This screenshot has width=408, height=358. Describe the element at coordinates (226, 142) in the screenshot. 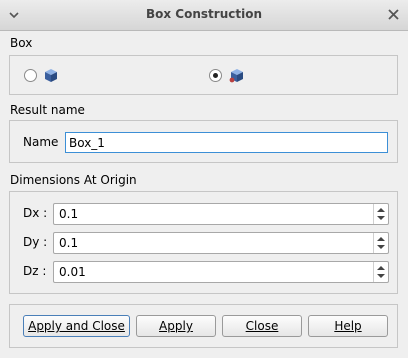

I see `name-input` at that location.